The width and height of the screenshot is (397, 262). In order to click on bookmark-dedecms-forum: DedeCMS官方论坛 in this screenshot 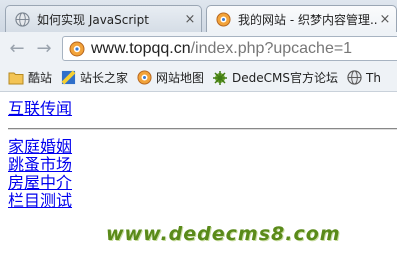, I will do `click(275, 77)`.